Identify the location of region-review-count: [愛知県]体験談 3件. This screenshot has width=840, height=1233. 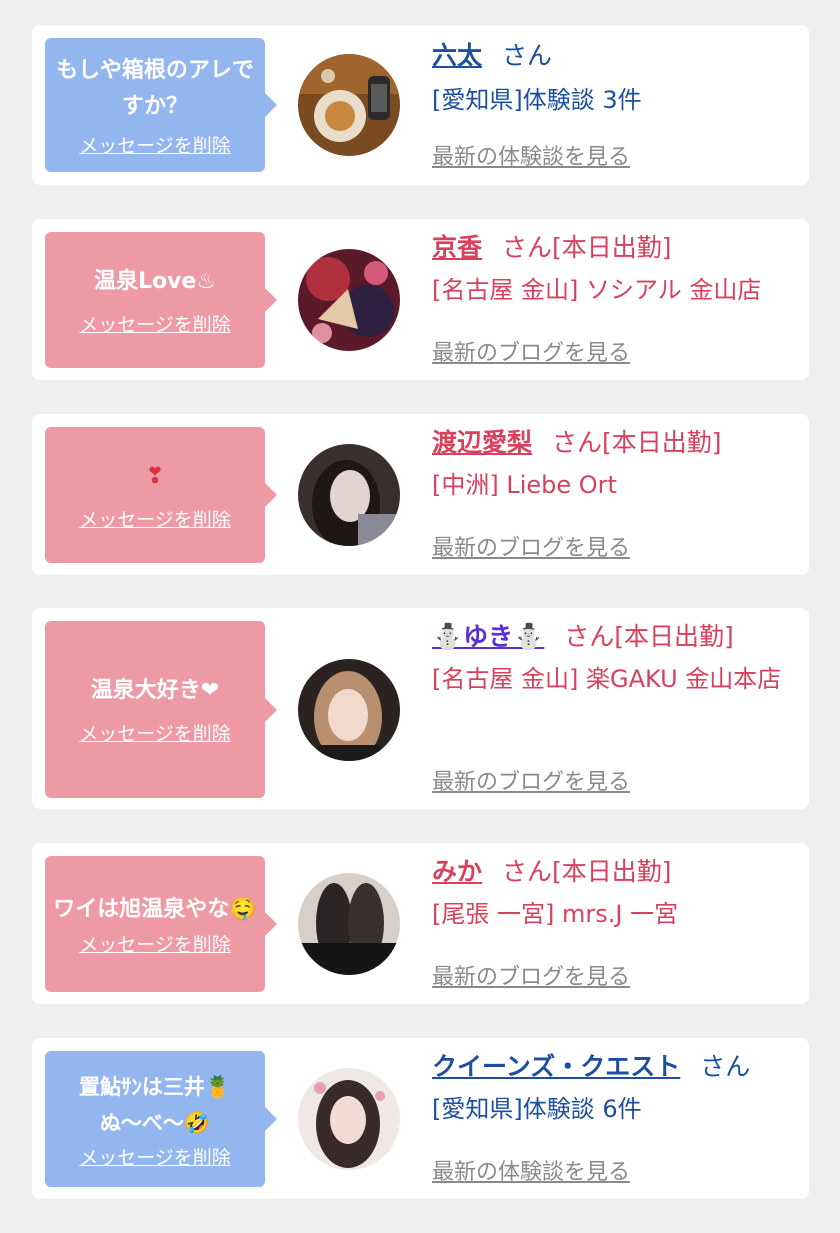
(537, 100).